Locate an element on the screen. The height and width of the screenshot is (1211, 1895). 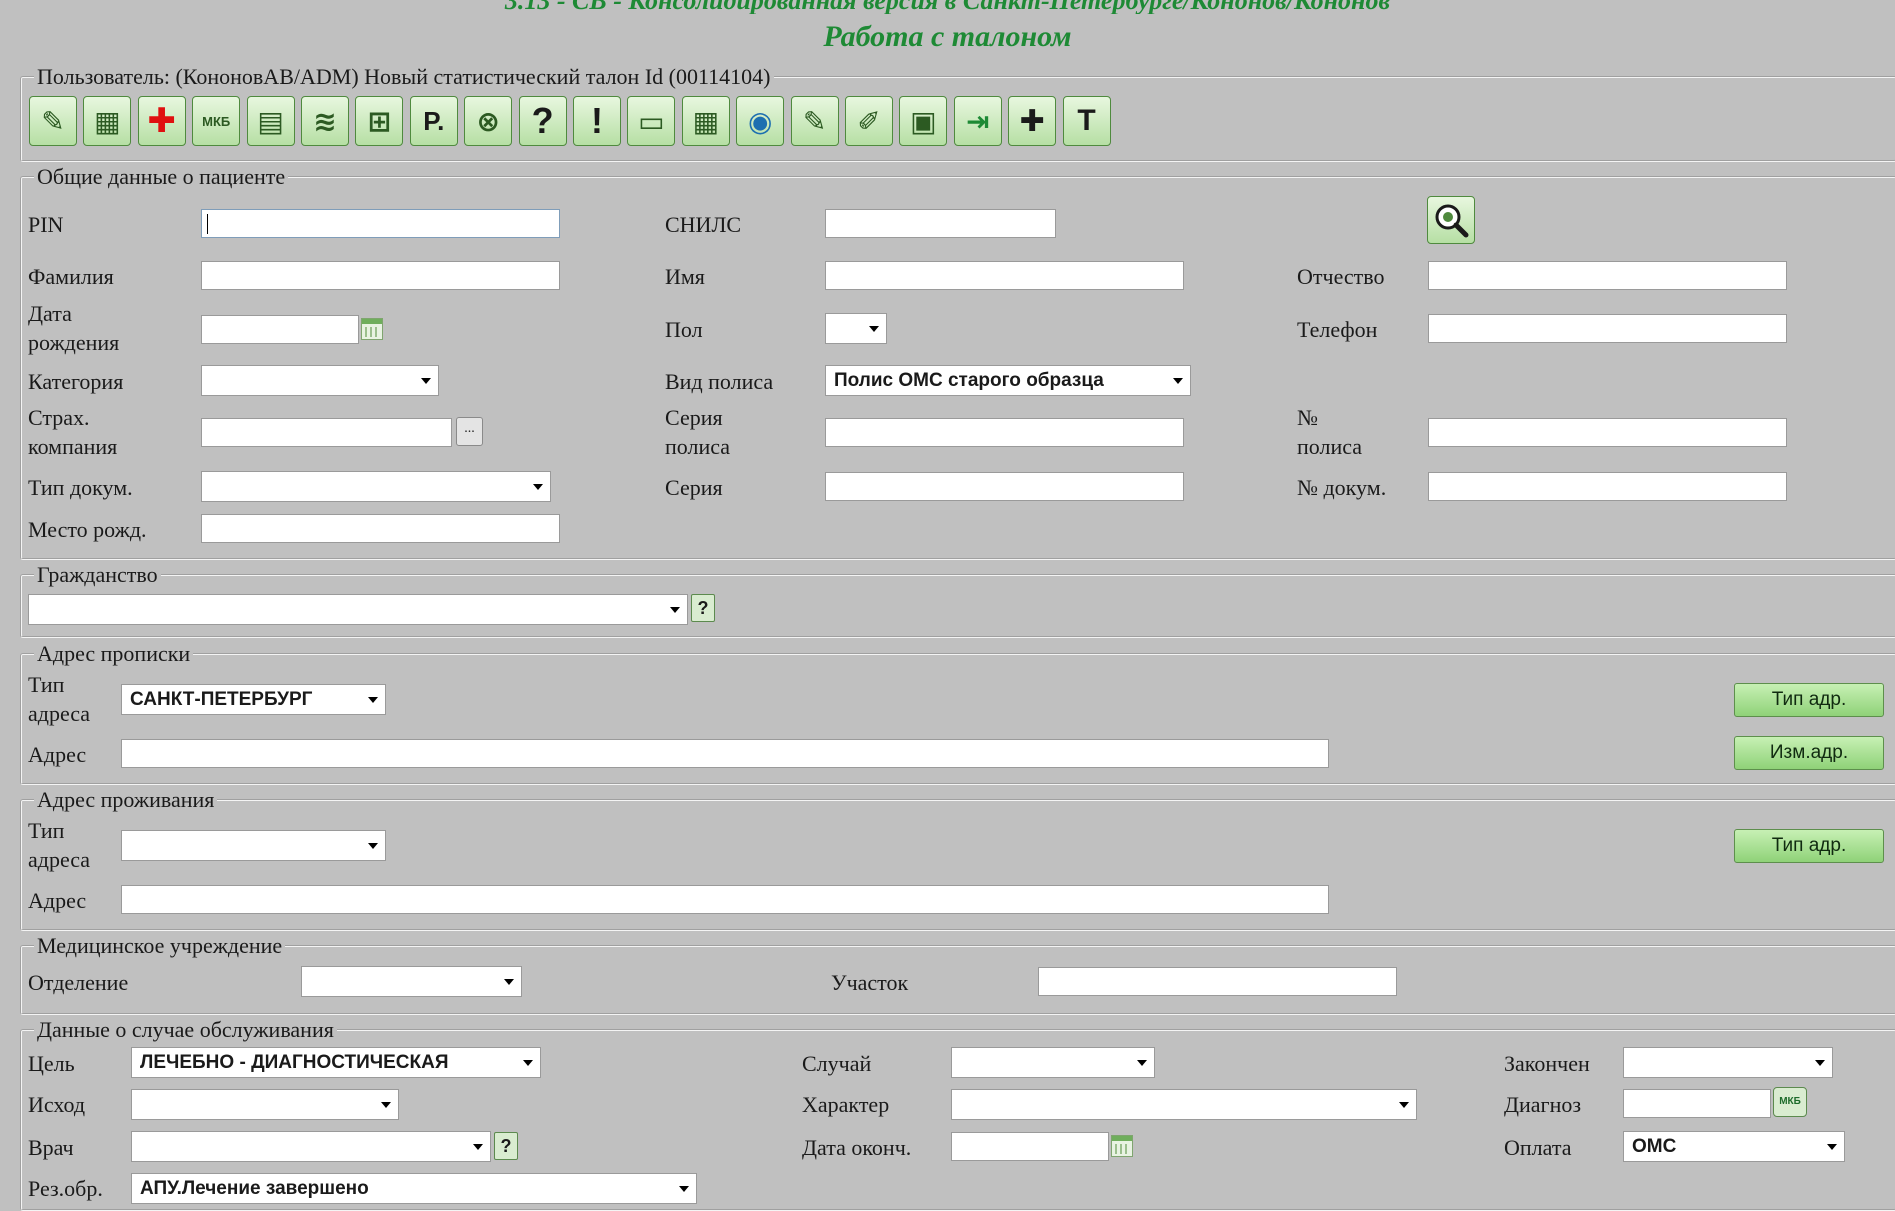
toolbar-button-map: ≋ is located at coordinates (325, 121).